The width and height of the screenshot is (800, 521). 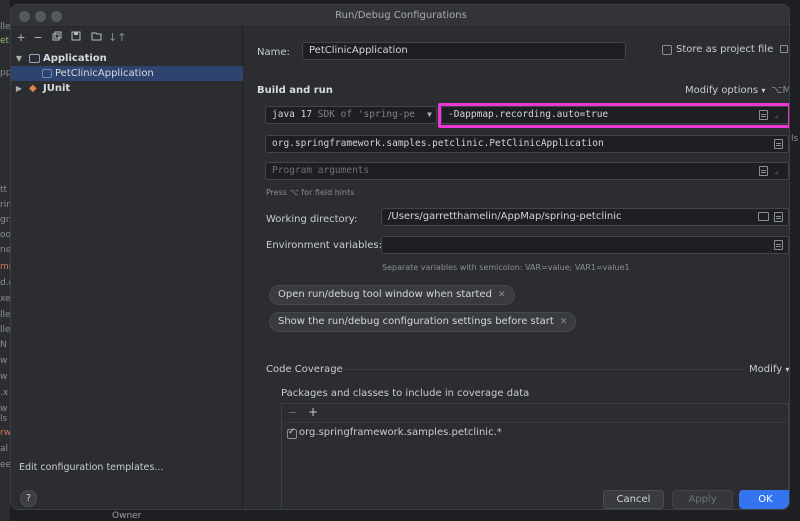 I want to click on remove-package-icon: −, so click(x=292, y=412).